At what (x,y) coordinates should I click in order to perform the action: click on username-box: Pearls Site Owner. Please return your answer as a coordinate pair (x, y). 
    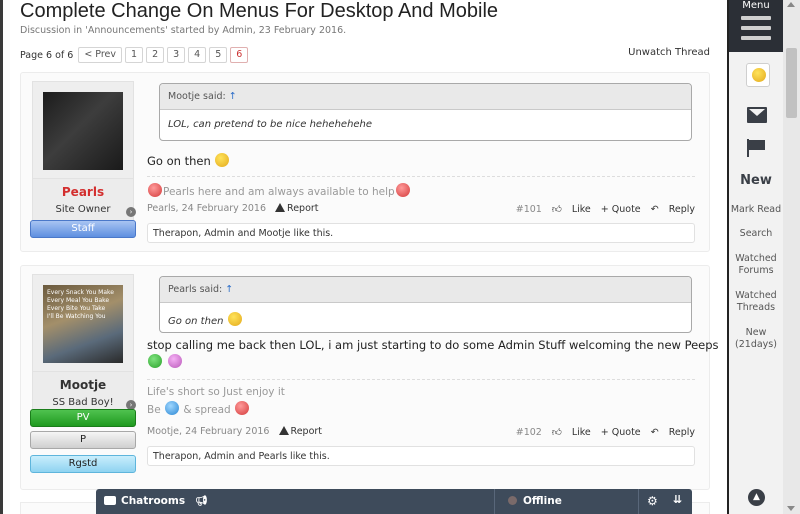
    Looking at the image, I should click on (83, 201).